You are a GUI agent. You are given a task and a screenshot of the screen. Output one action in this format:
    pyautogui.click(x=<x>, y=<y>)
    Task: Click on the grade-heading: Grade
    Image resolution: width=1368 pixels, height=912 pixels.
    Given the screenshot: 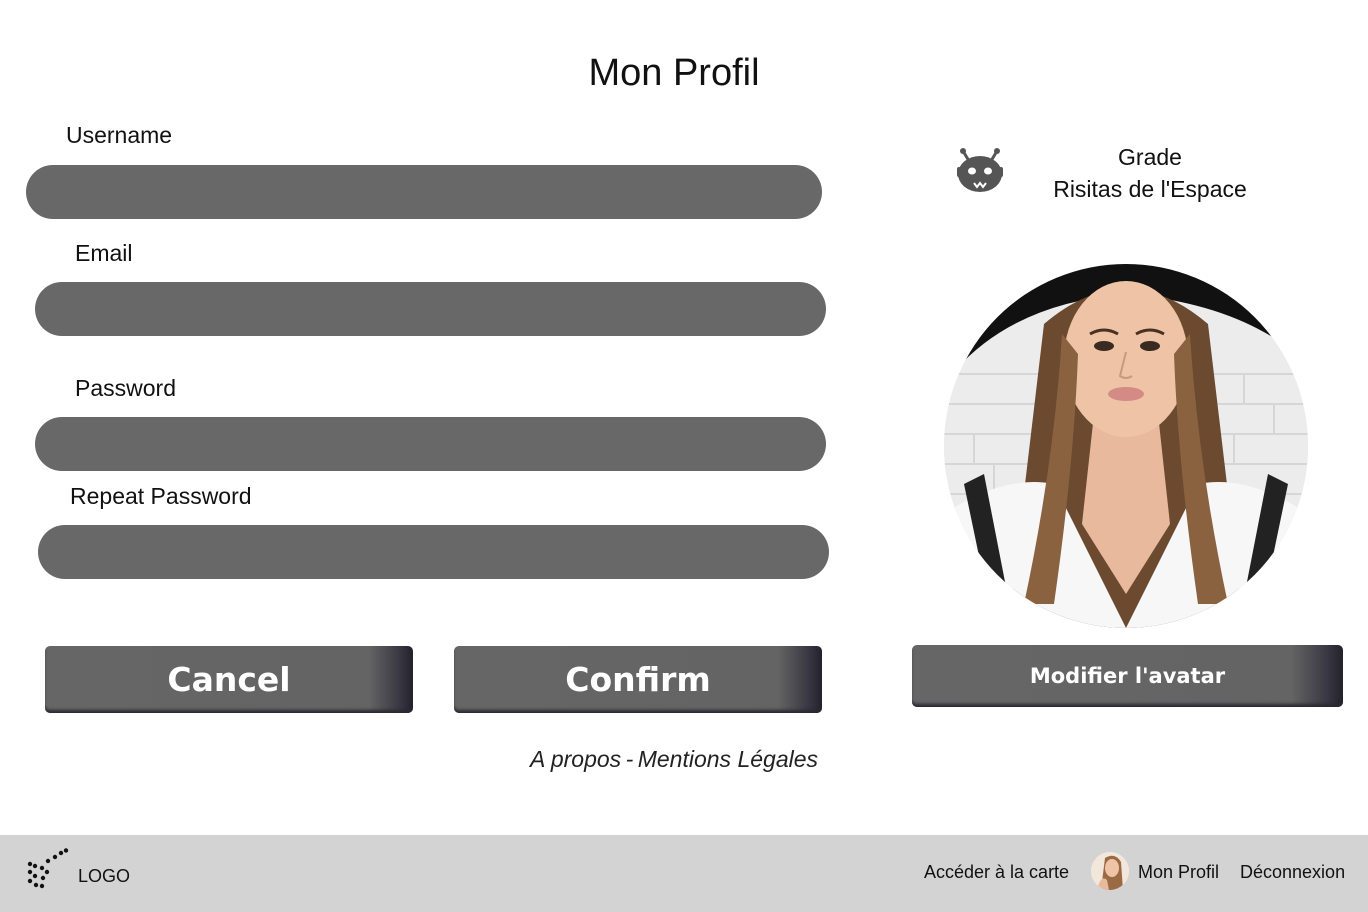 What is the action you would take?
    pyautogui.click(x=1150, y=157)
    